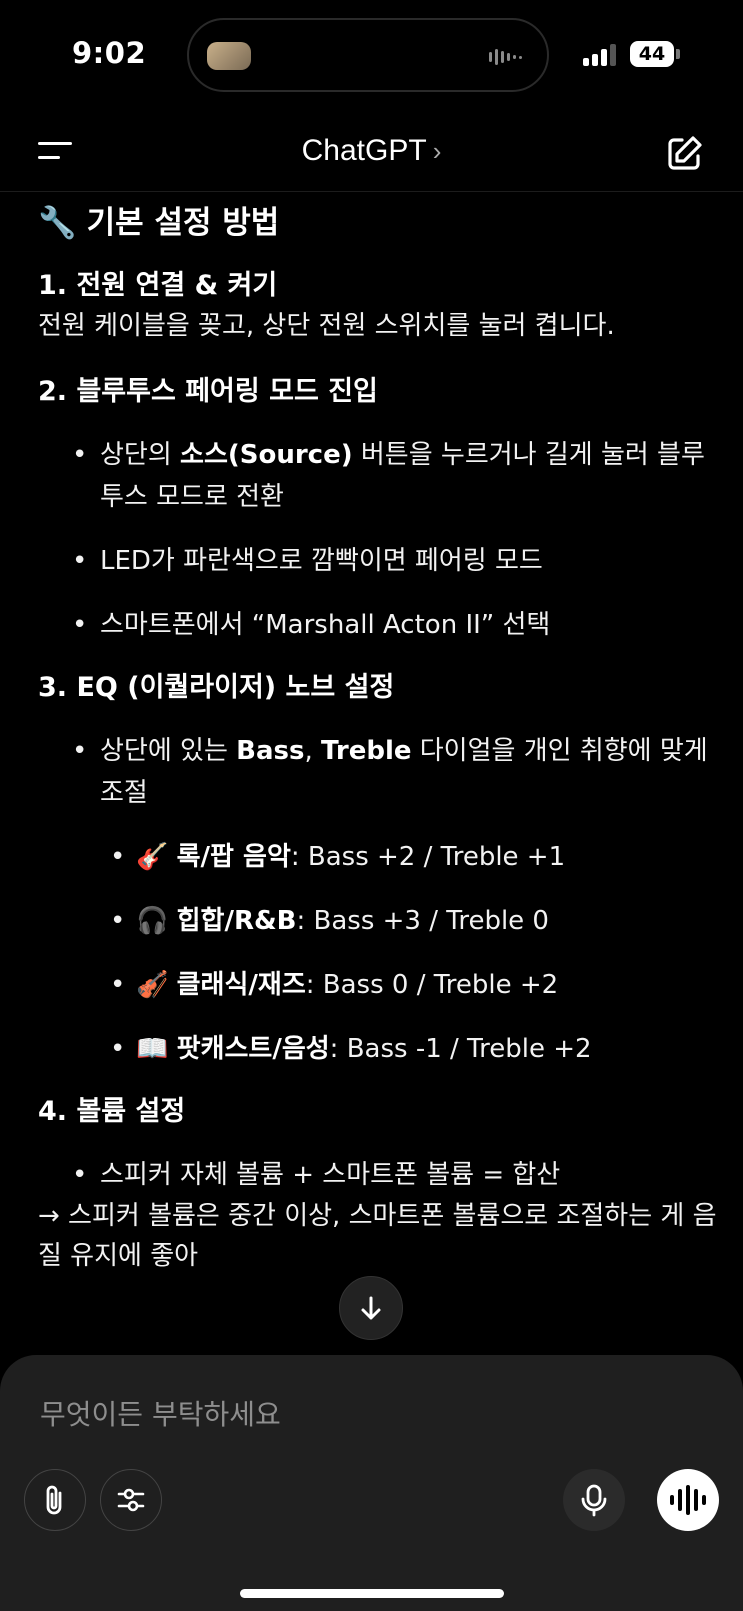 The width and height of the screenshot is (743, 1611). What do you see at coordinates (366, 751) in the screenshot?
I see `bold-text: Treble` at bounding box center [366, 751].